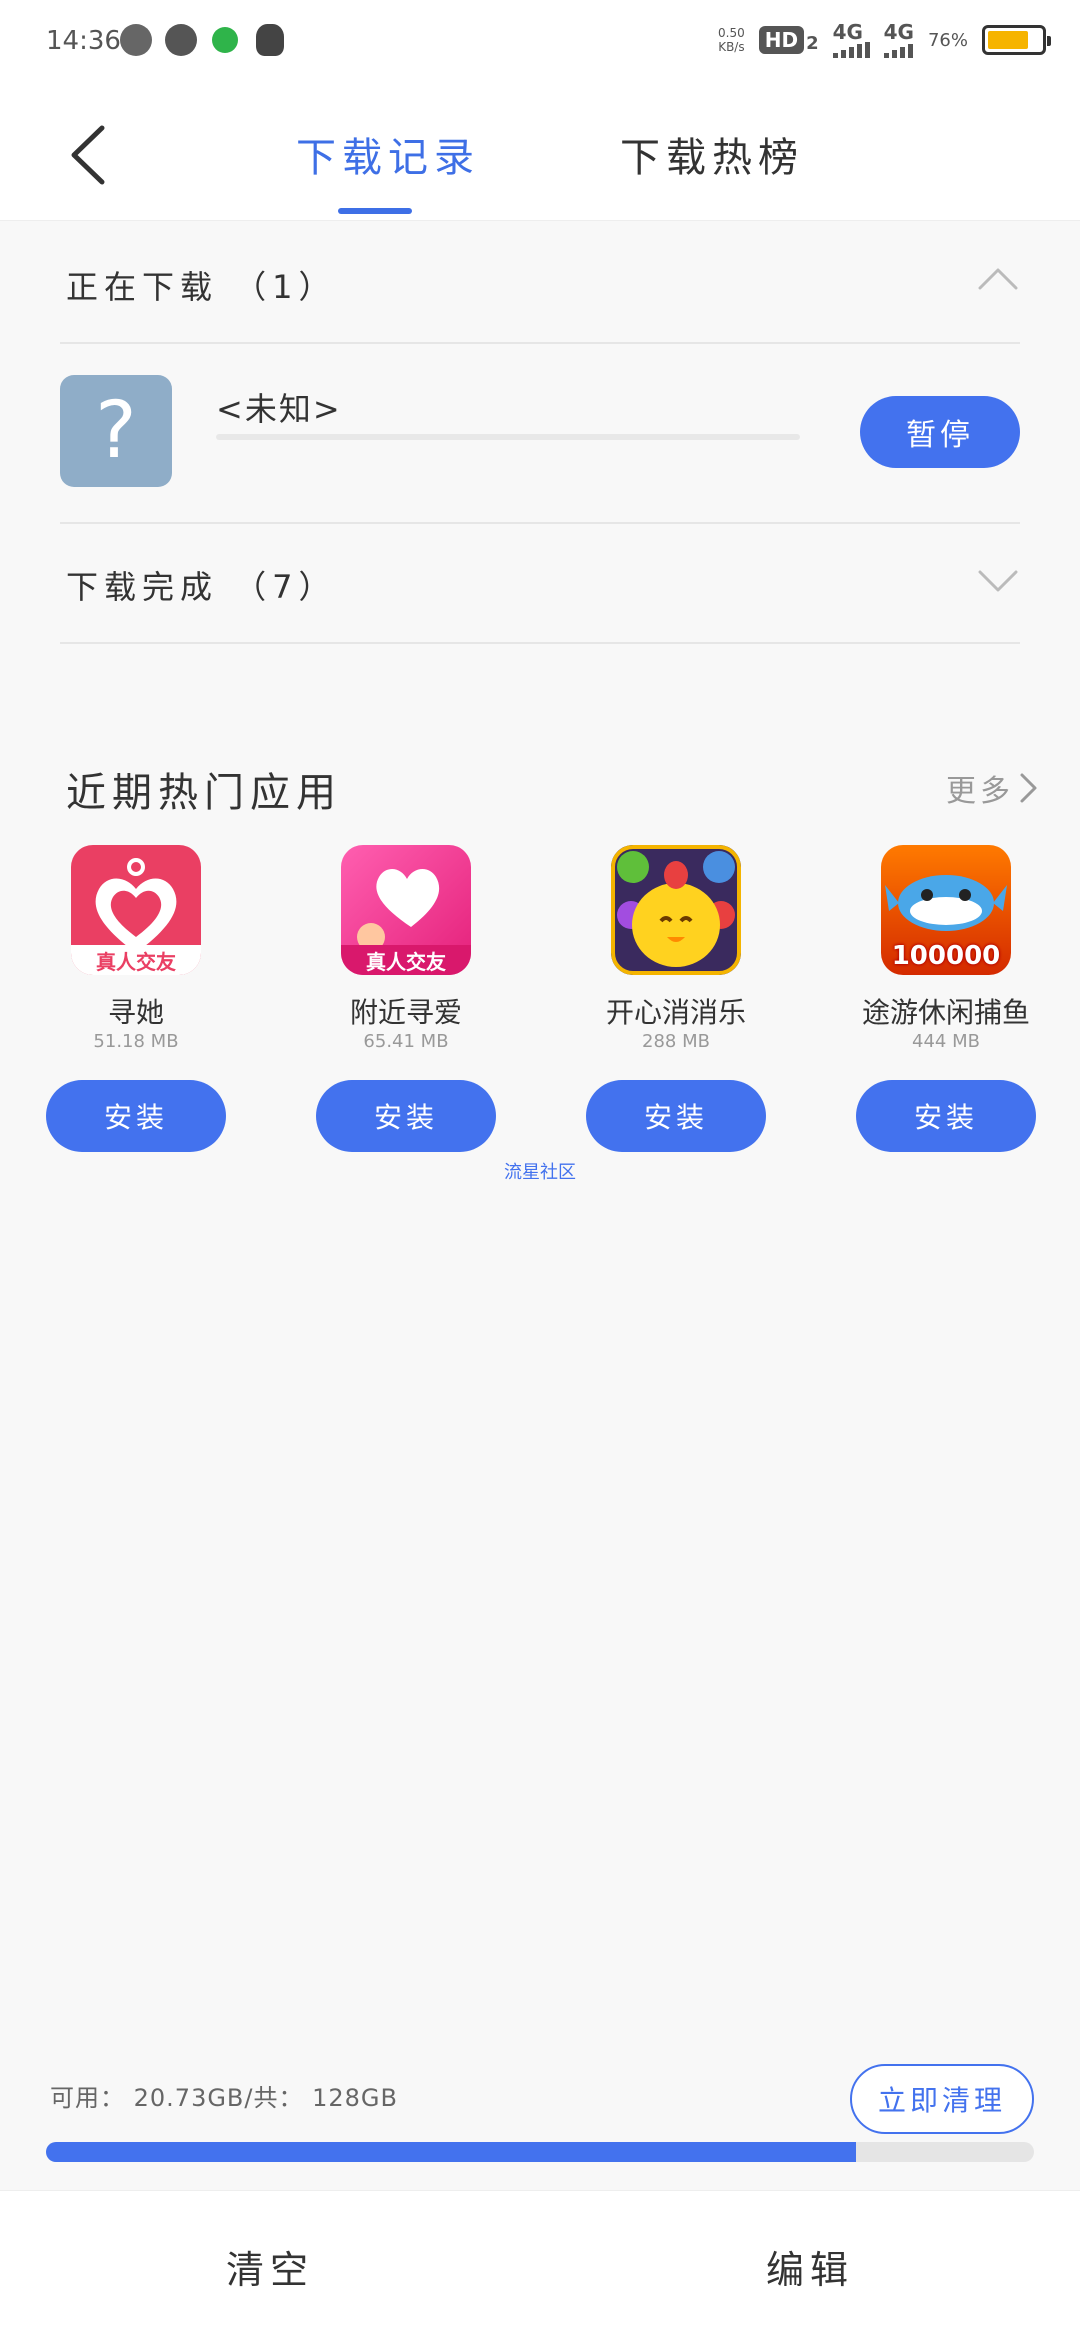 The height and width of the screenshot is (2341, 1080). What do you see at coordinates (224, 2098) in the screenshot?
I see `storage-info: 可用： 20.73GB/共： 128GB` at bounding box center [224, 2098].